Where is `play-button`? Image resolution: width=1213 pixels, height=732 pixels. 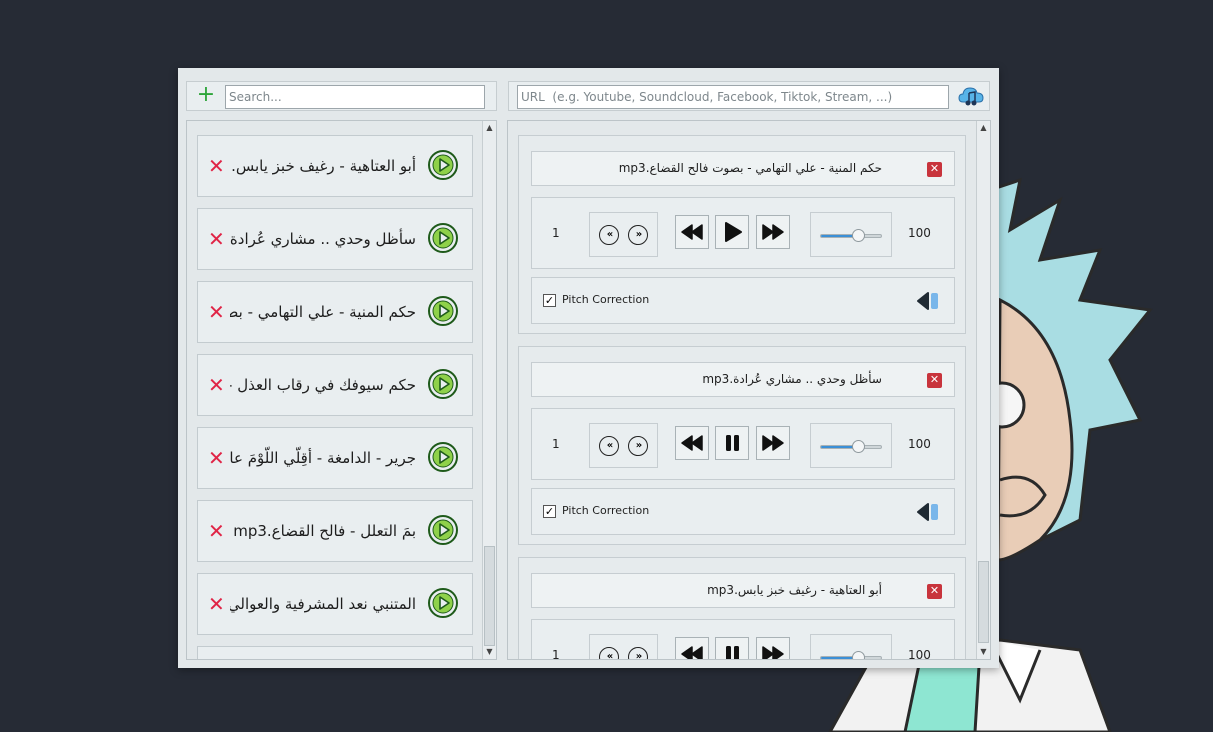
play-button is located at coordinates (732, 232).